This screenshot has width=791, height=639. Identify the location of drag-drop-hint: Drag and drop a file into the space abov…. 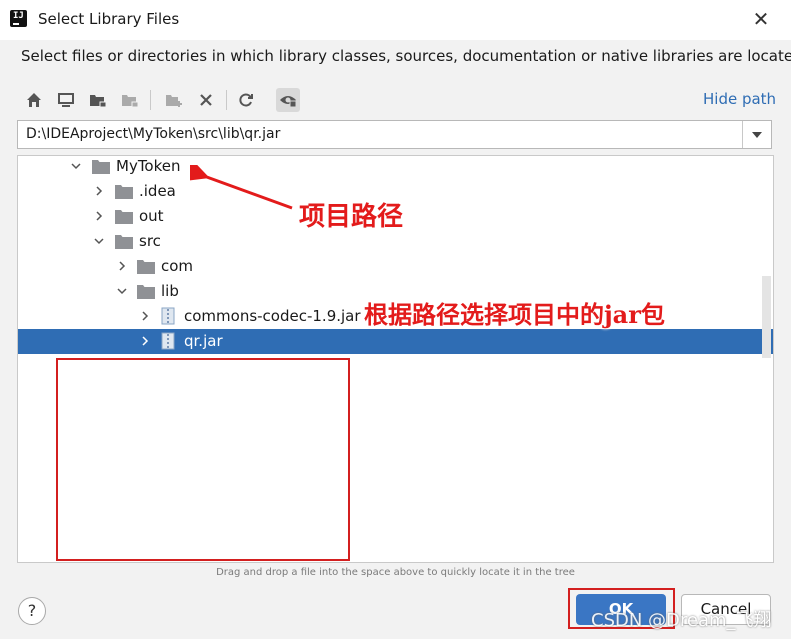
(395, 572).